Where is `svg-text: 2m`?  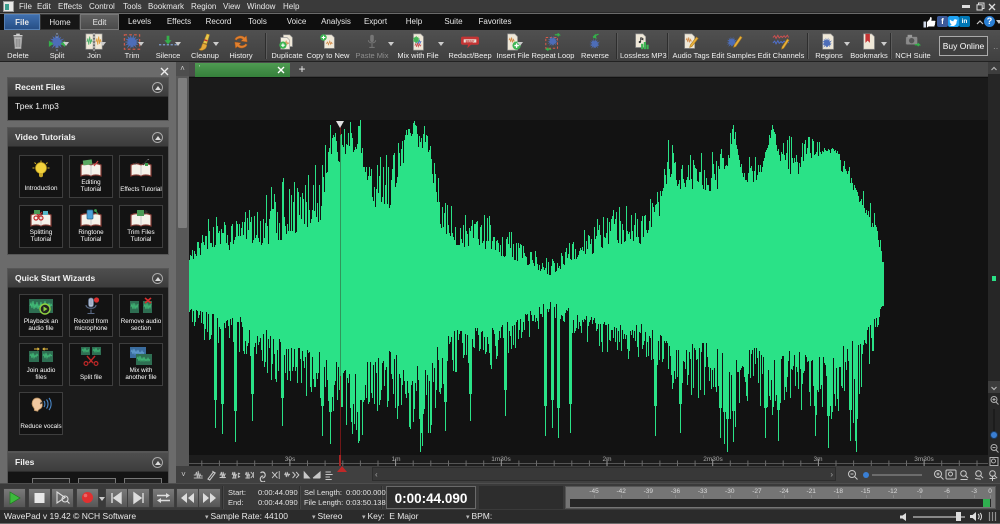 svg-text: 2m is located at coordinates (606, 459).